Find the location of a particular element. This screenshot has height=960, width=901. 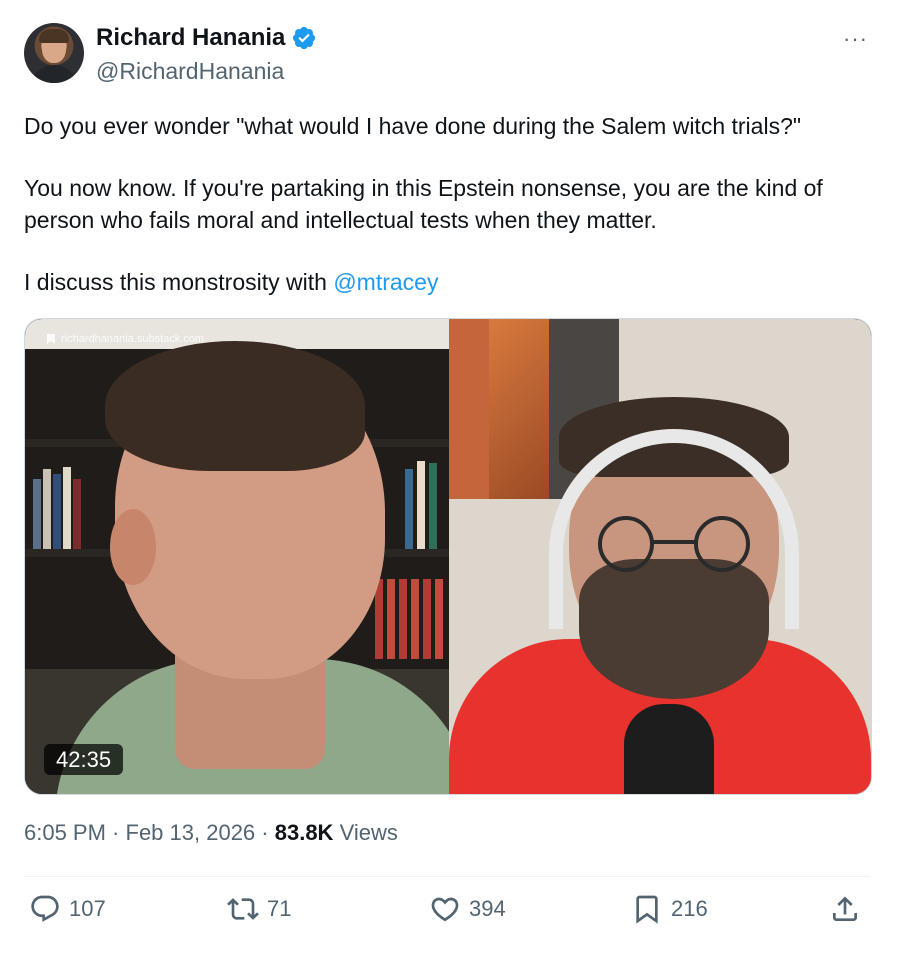

tweet-date: Feb 13, 2026 is located at coordinates (191, 832).